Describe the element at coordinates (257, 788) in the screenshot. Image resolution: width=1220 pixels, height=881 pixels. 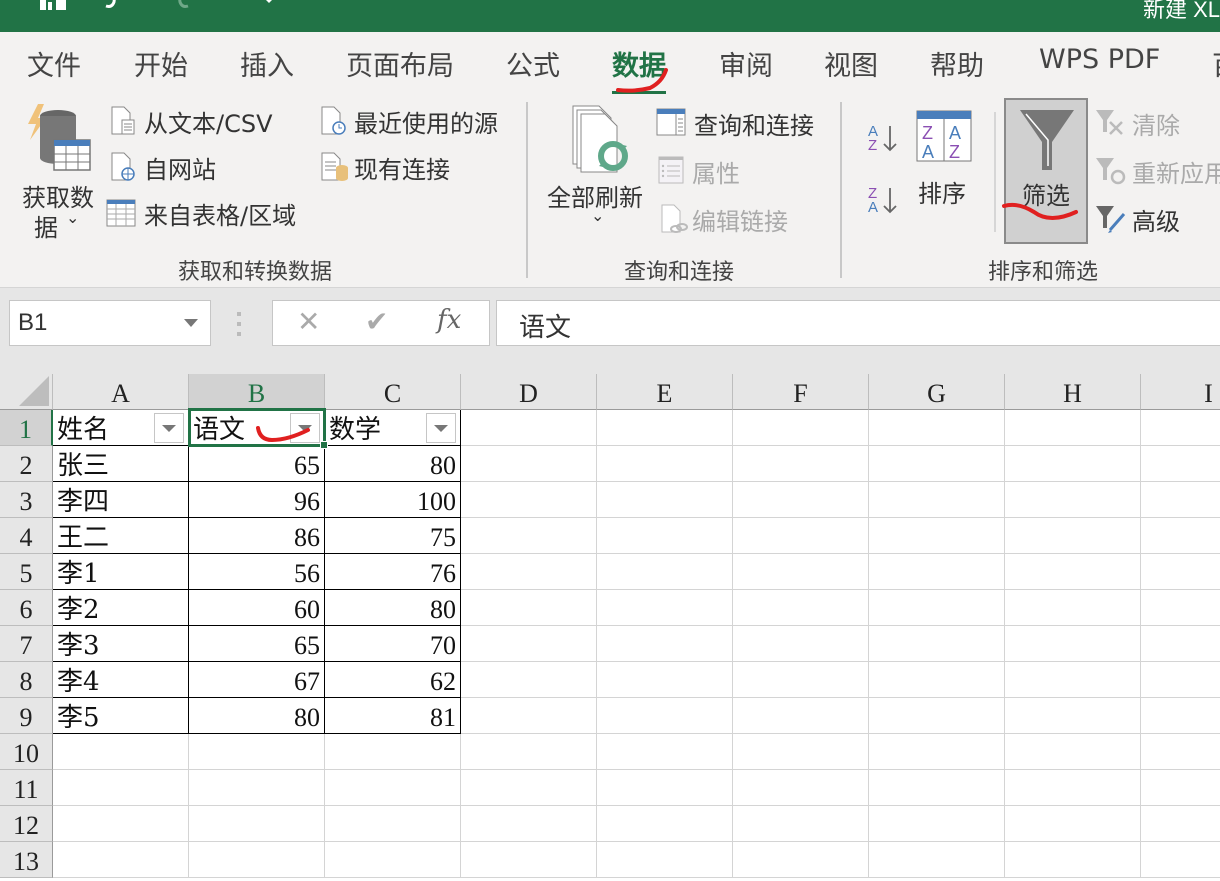
I see `cell-b11` at that location.